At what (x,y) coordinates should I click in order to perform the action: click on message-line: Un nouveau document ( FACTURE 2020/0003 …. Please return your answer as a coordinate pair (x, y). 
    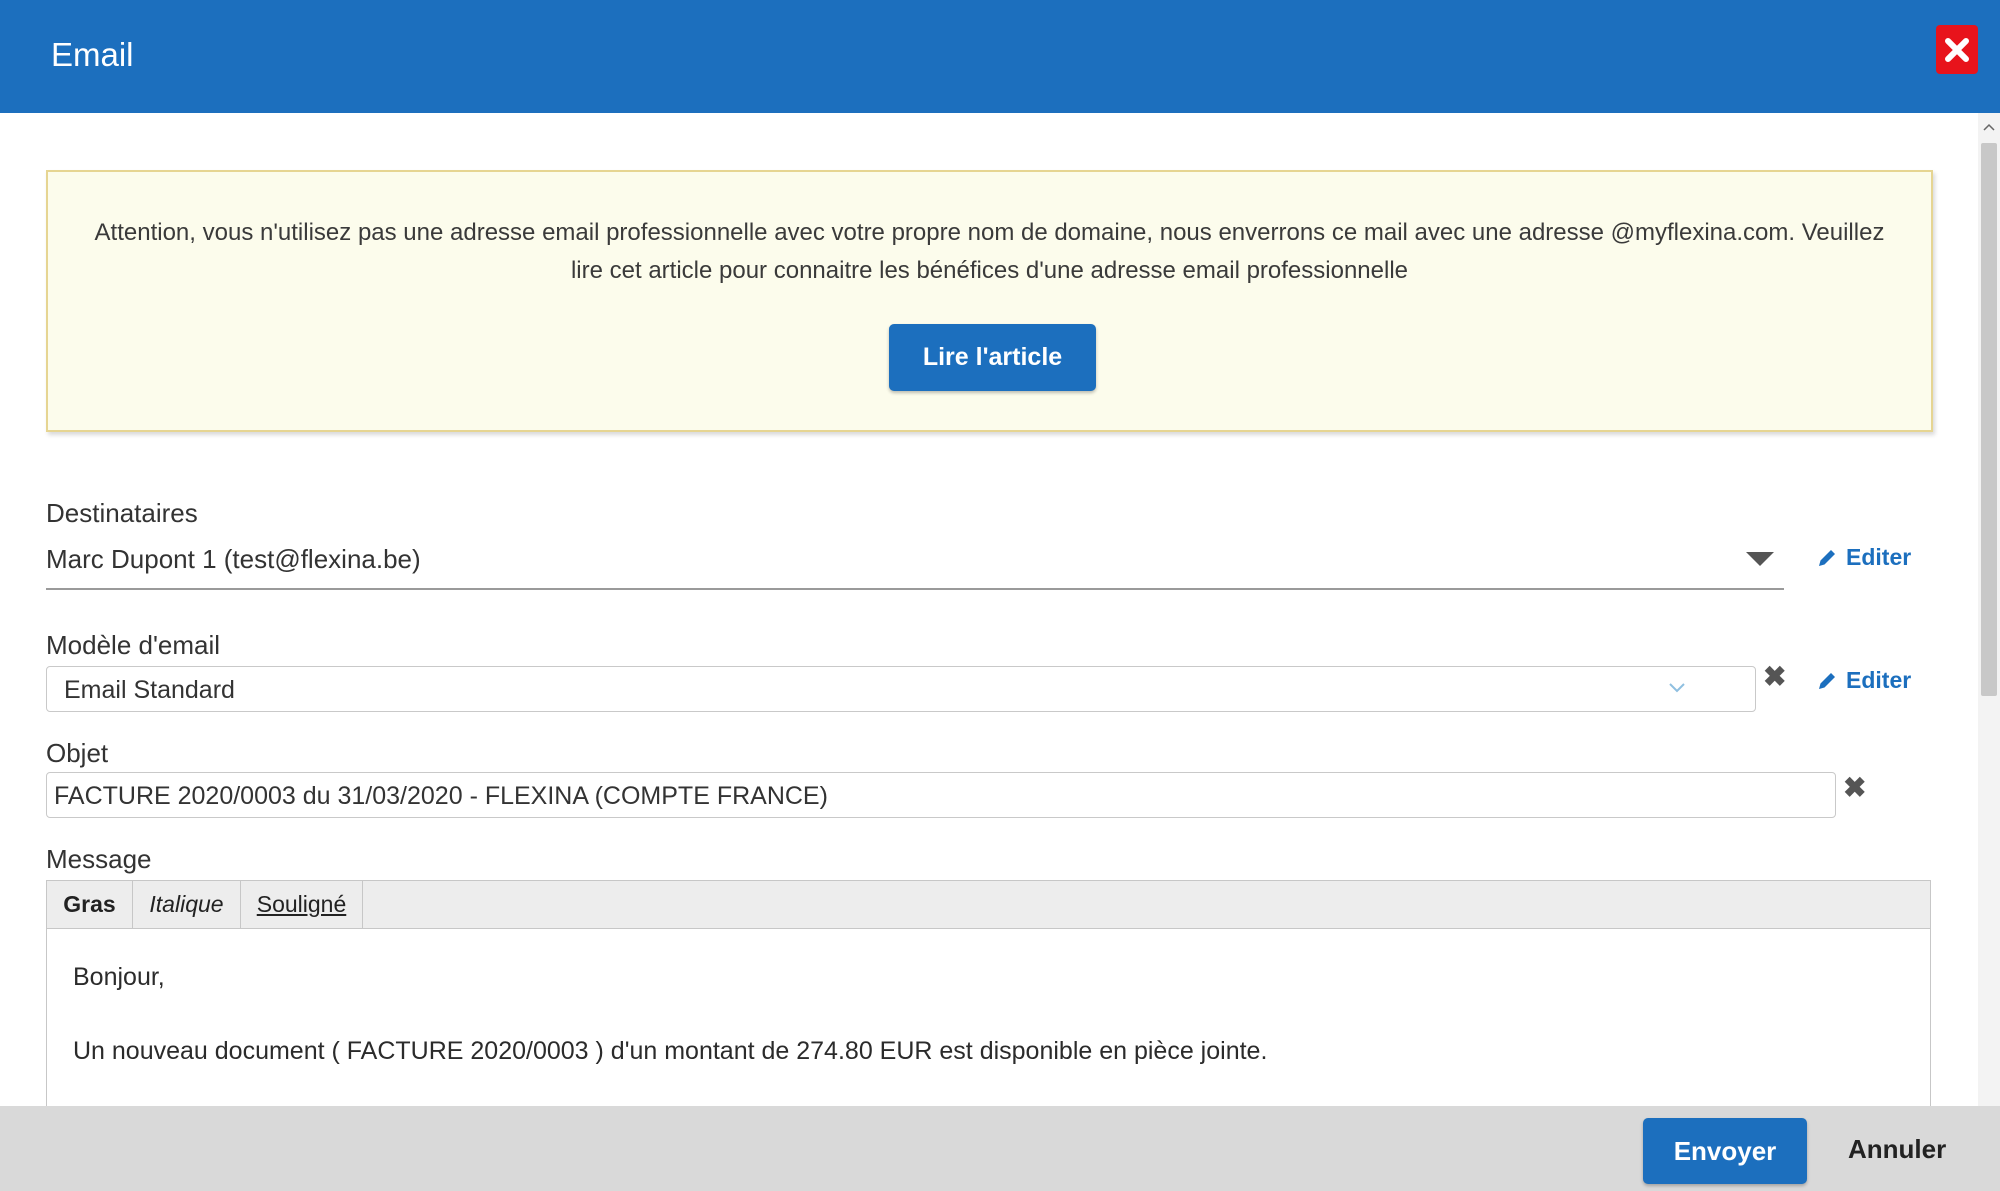
    Looking at the image, I should click on (670, 1051).